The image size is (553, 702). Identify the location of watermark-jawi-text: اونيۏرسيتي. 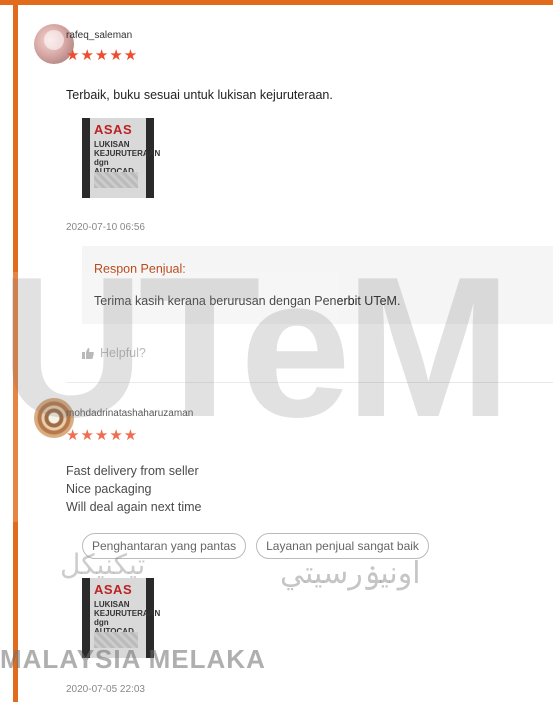
(350, 573).